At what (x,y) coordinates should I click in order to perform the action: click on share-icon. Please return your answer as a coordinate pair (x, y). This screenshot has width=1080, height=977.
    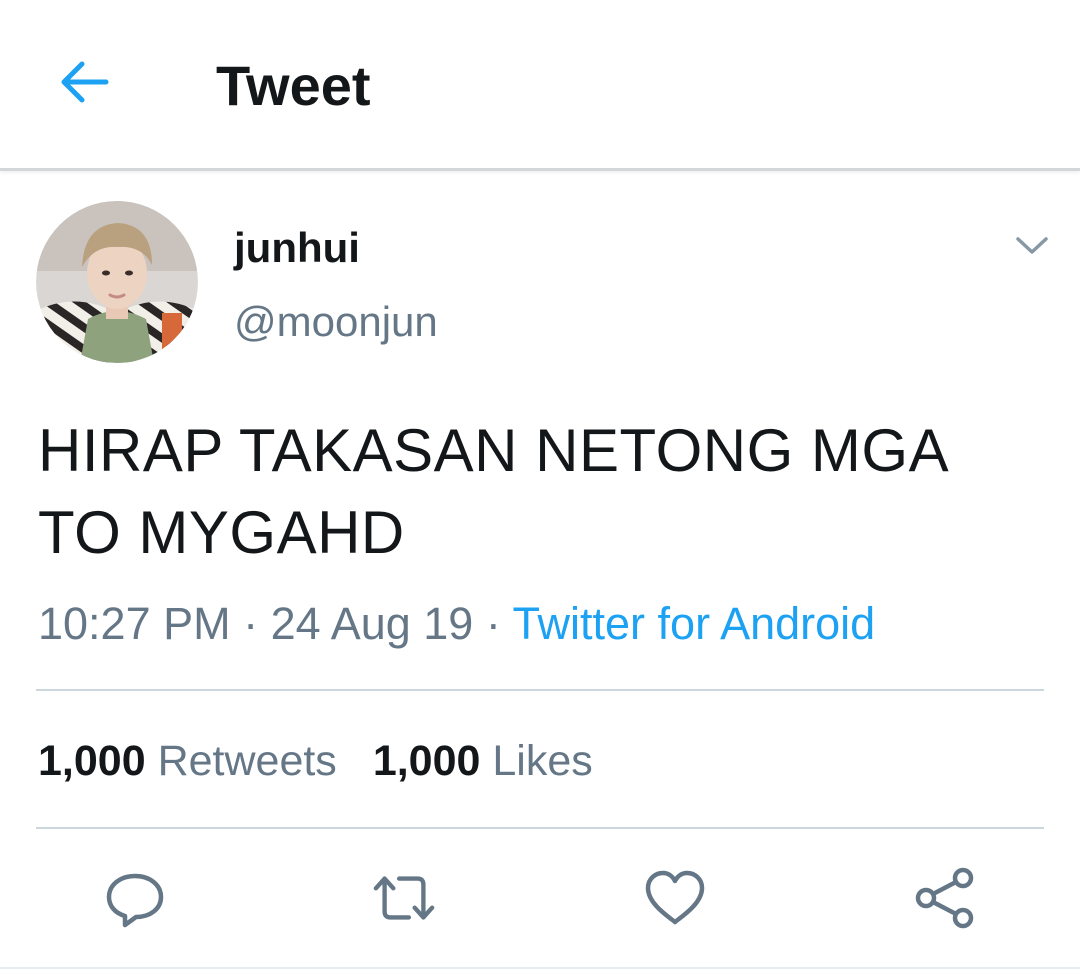
    Looking at the image, I should click on (944, 898).